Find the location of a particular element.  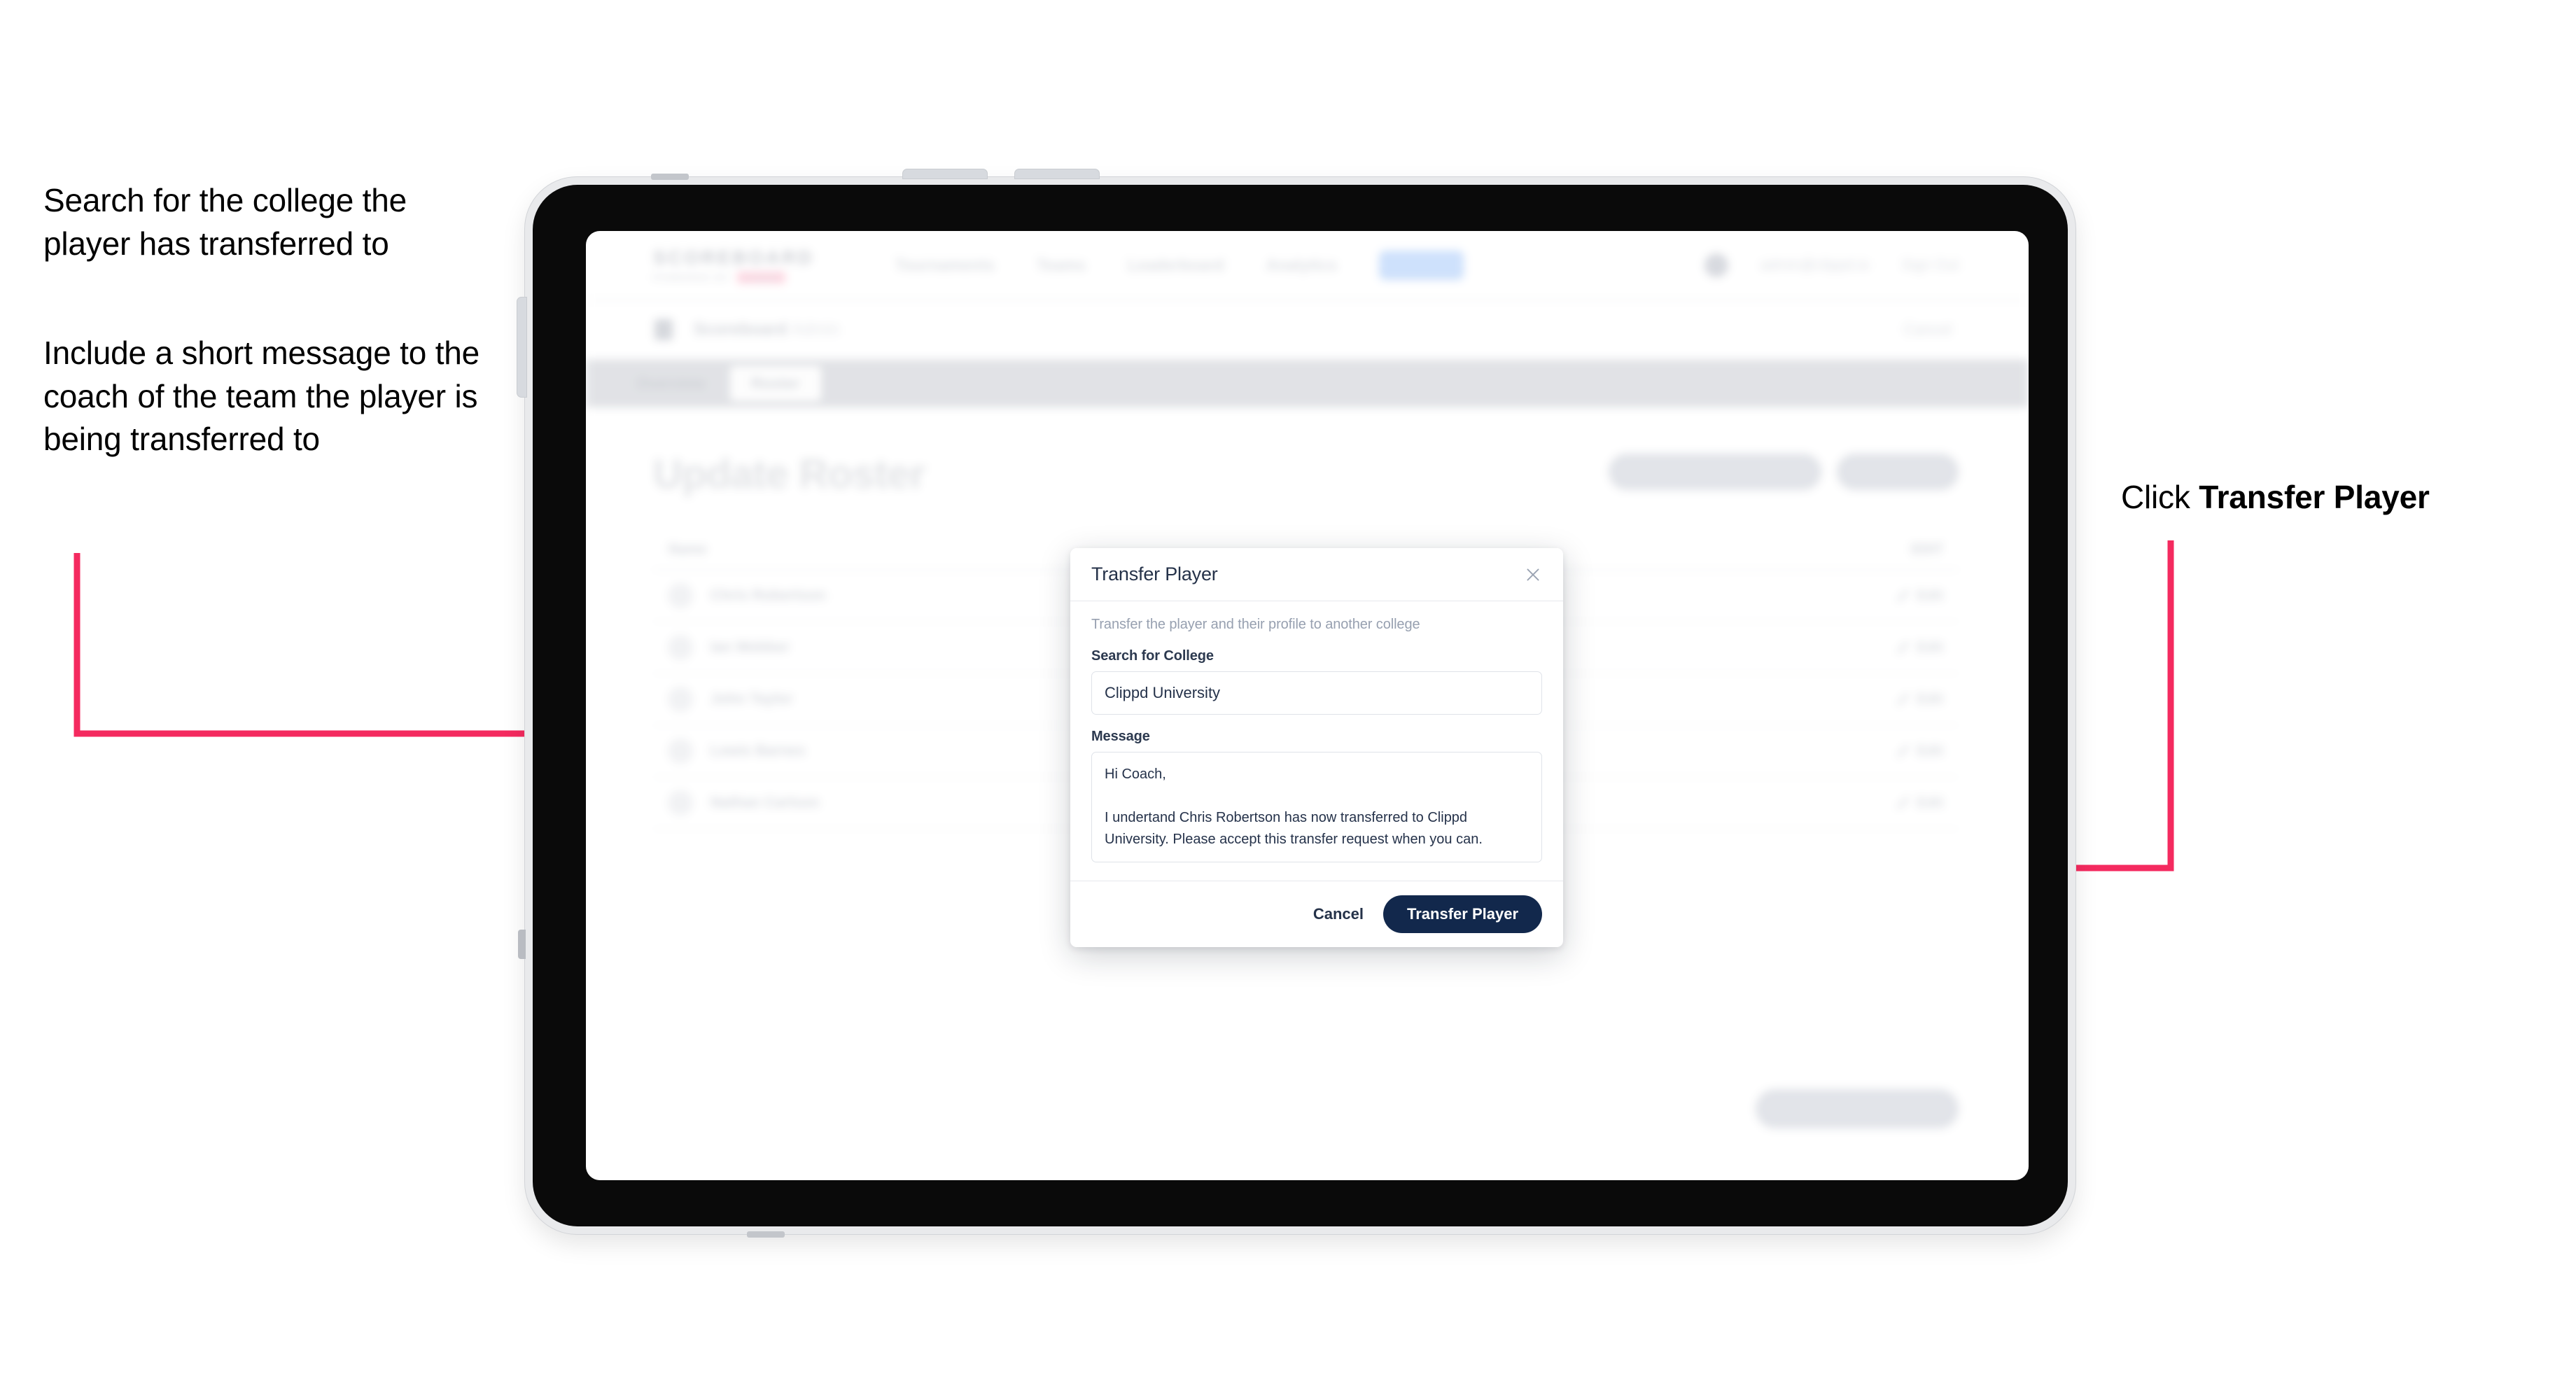

modal-footer: Cancel Transfer Player is located at coordinates (1316, 914).